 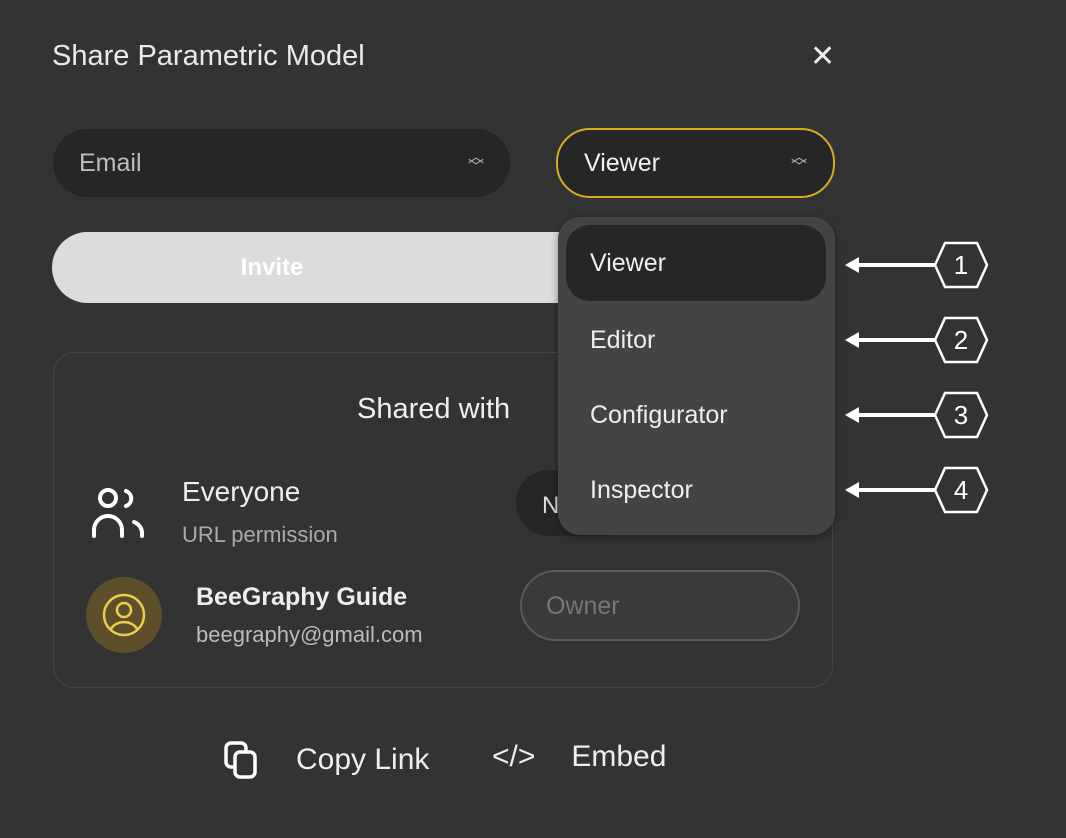 What do you see at coordinates (309, 634) in the screenshot?
I see `user-email: beegraphy@gmail.com` at bounding box center [309, 634].